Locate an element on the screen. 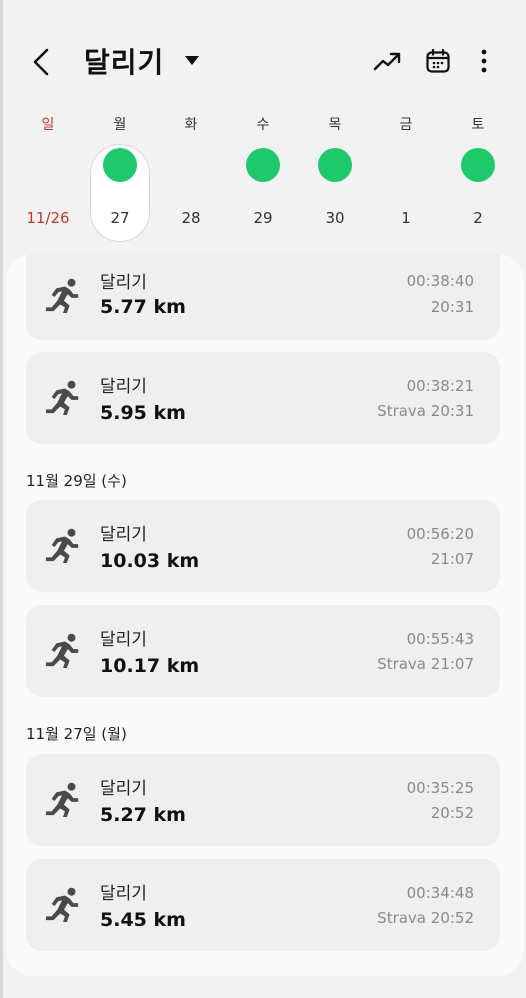  day-of-week-label: 수 is located at coordinates (263, 125).